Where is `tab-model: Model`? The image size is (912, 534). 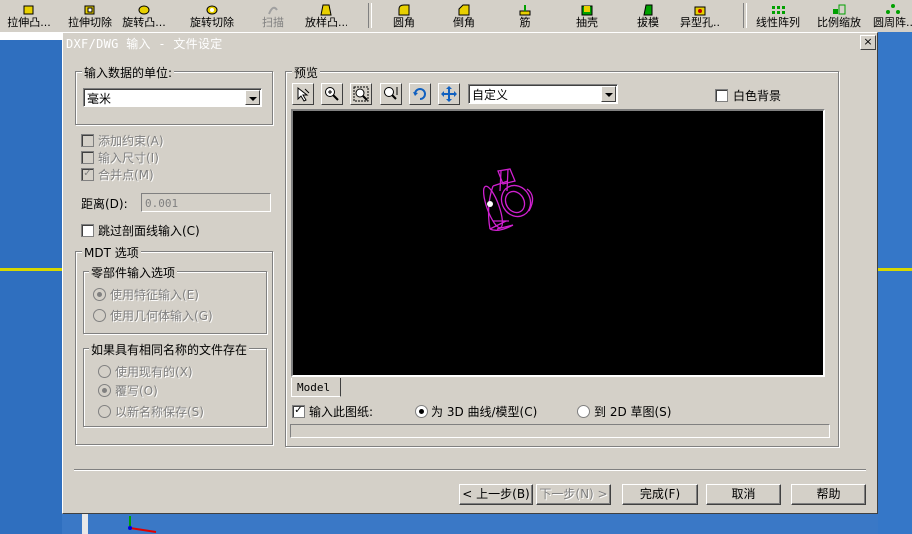 tab-model: Model is located at coordinates (316, 387).